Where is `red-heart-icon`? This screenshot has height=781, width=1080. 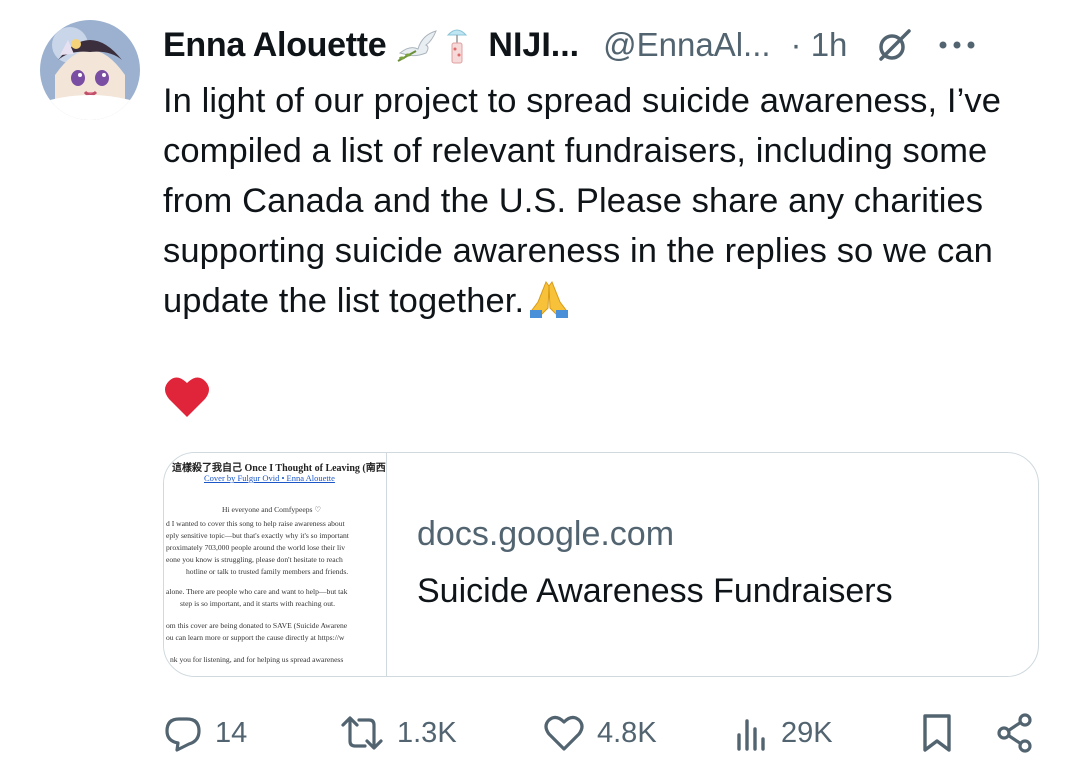 red-heart-icon is located at coordinates (187, 397).